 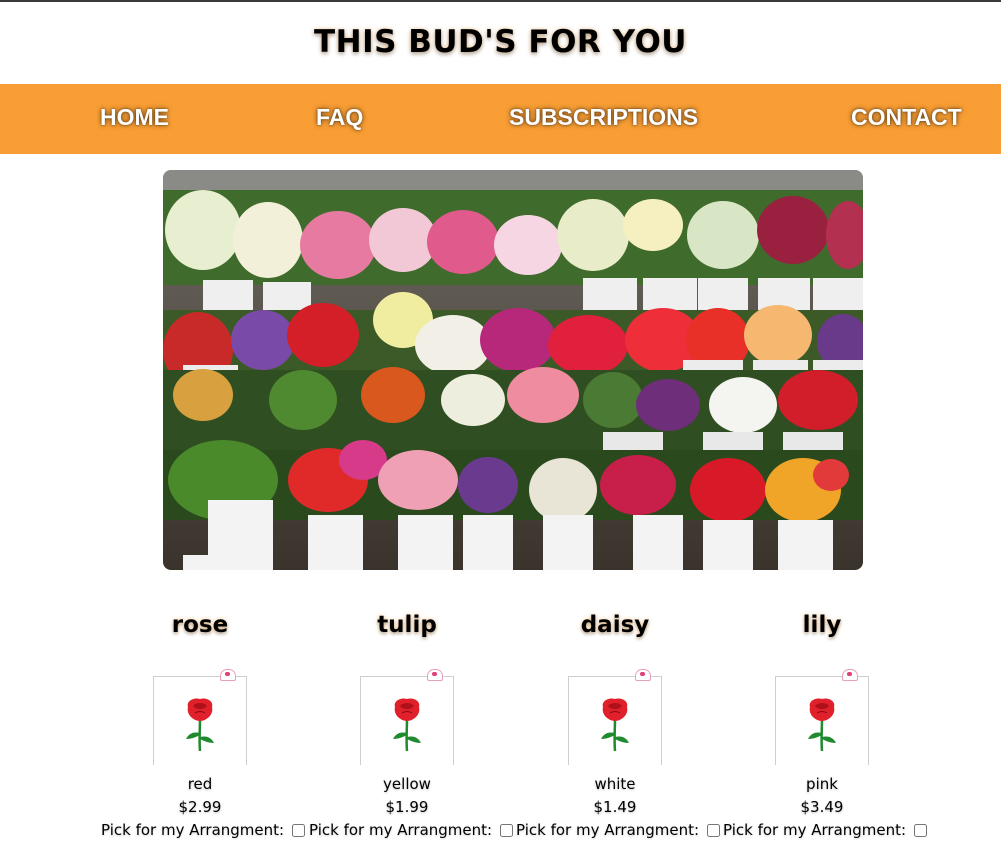 I want to click on product-color: red, so click(x=200, y=784).